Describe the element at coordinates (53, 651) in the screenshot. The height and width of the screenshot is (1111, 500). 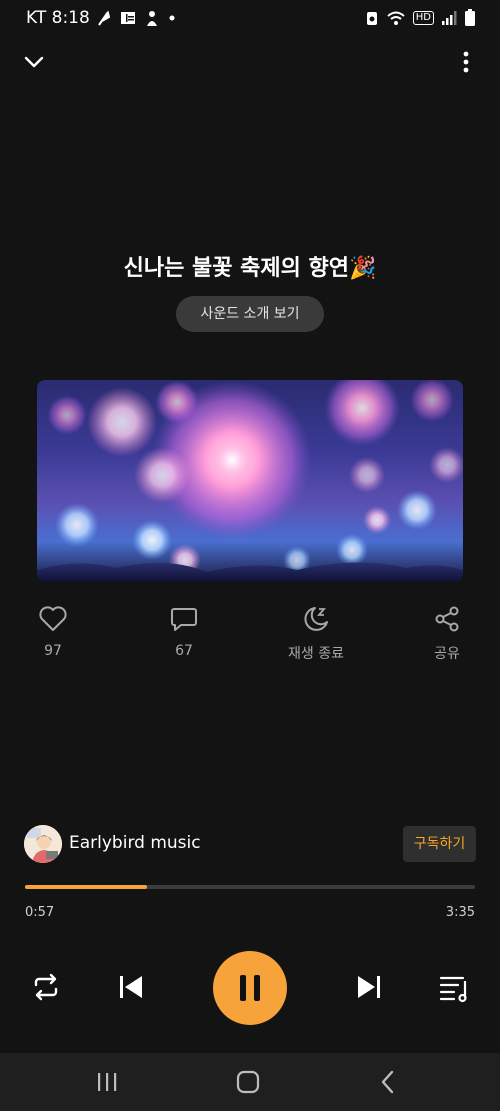
I see `like-count: 97` at that location.